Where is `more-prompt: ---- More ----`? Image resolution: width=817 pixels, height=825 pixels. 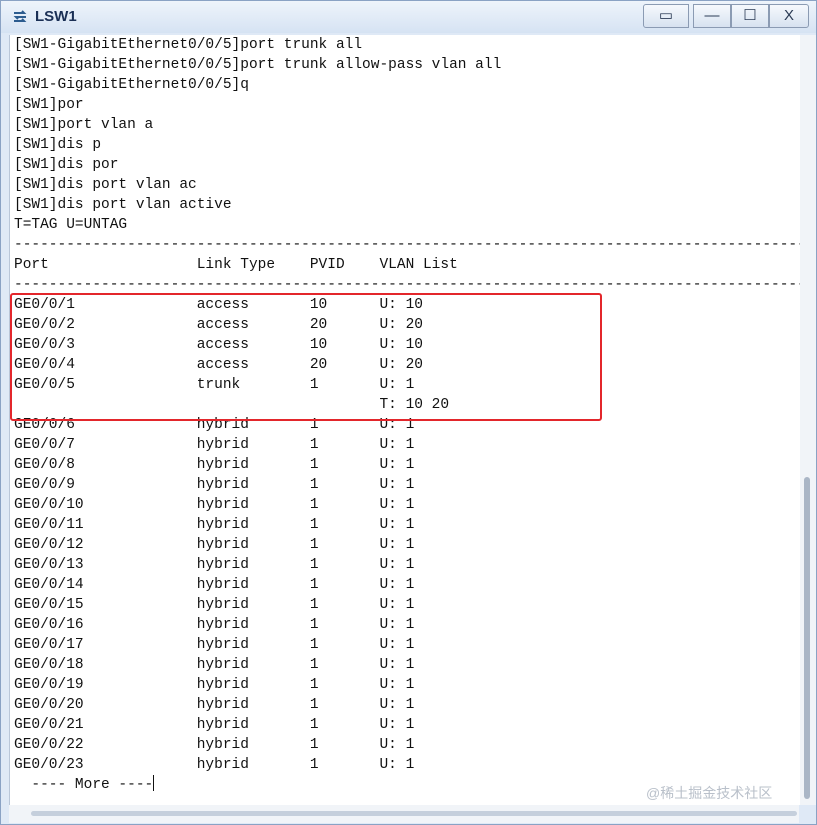
more-prompt: ---- More ---- is located at coordinates (84, 785).